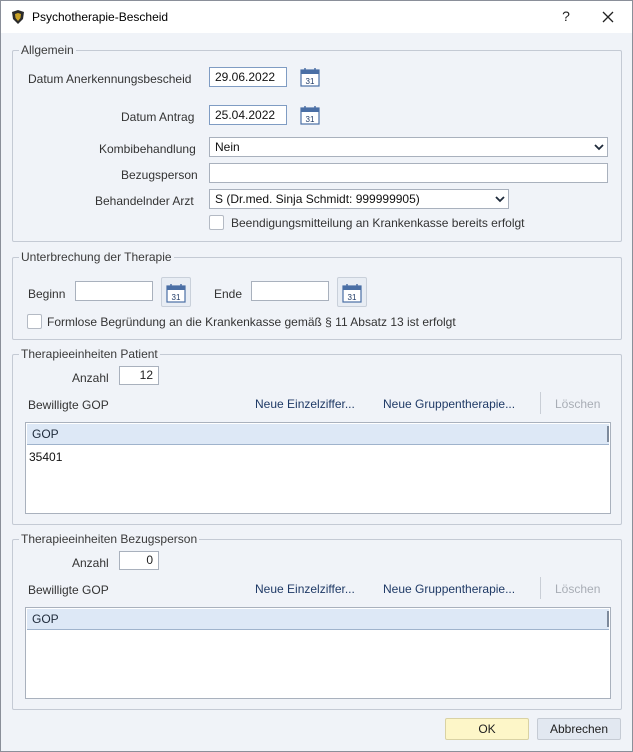 This screenshot has height=752, width=633. I want to click on input-beginn, so click(114, 291).